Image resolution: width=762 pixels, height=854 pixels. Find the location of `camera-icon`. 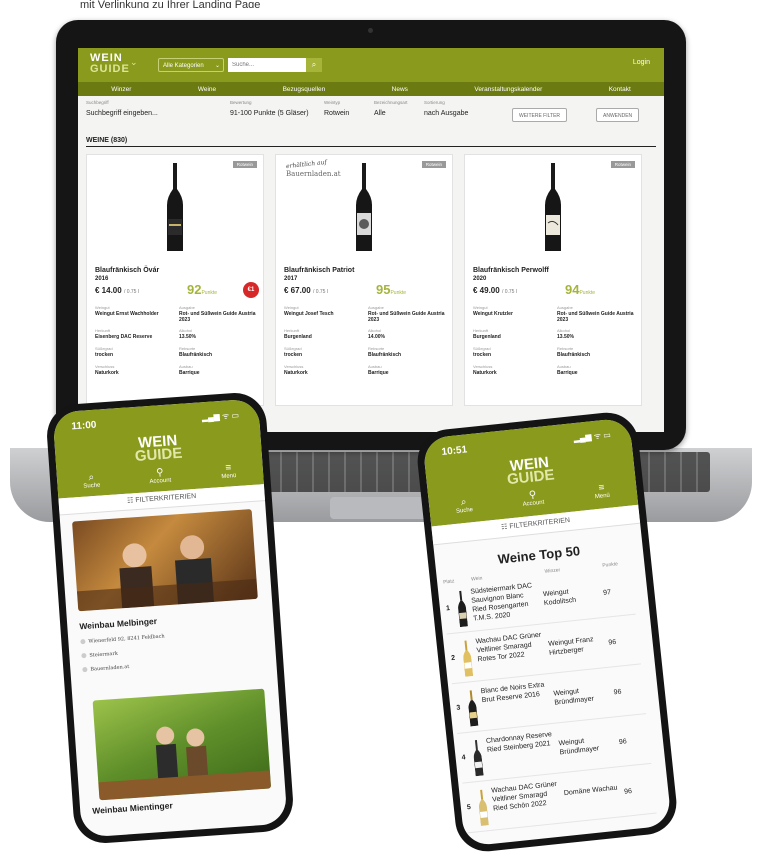

camera-icon is located at coordinates (370, 30).